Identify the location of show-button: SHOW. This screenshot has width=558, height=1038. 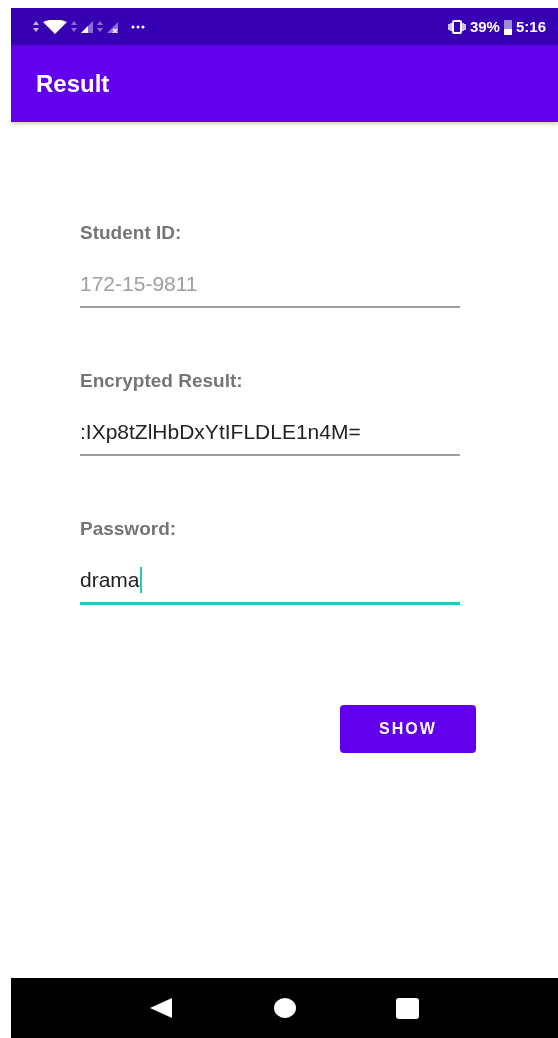
(408, 729).